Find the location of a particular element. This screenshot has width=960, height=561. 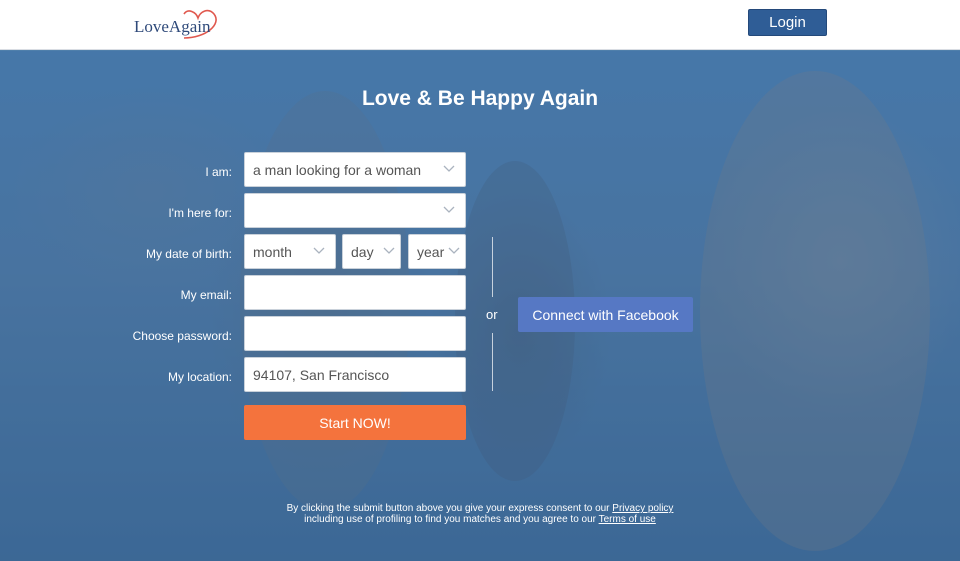

password-label: Choose password: is located at coordinates (182, 336).